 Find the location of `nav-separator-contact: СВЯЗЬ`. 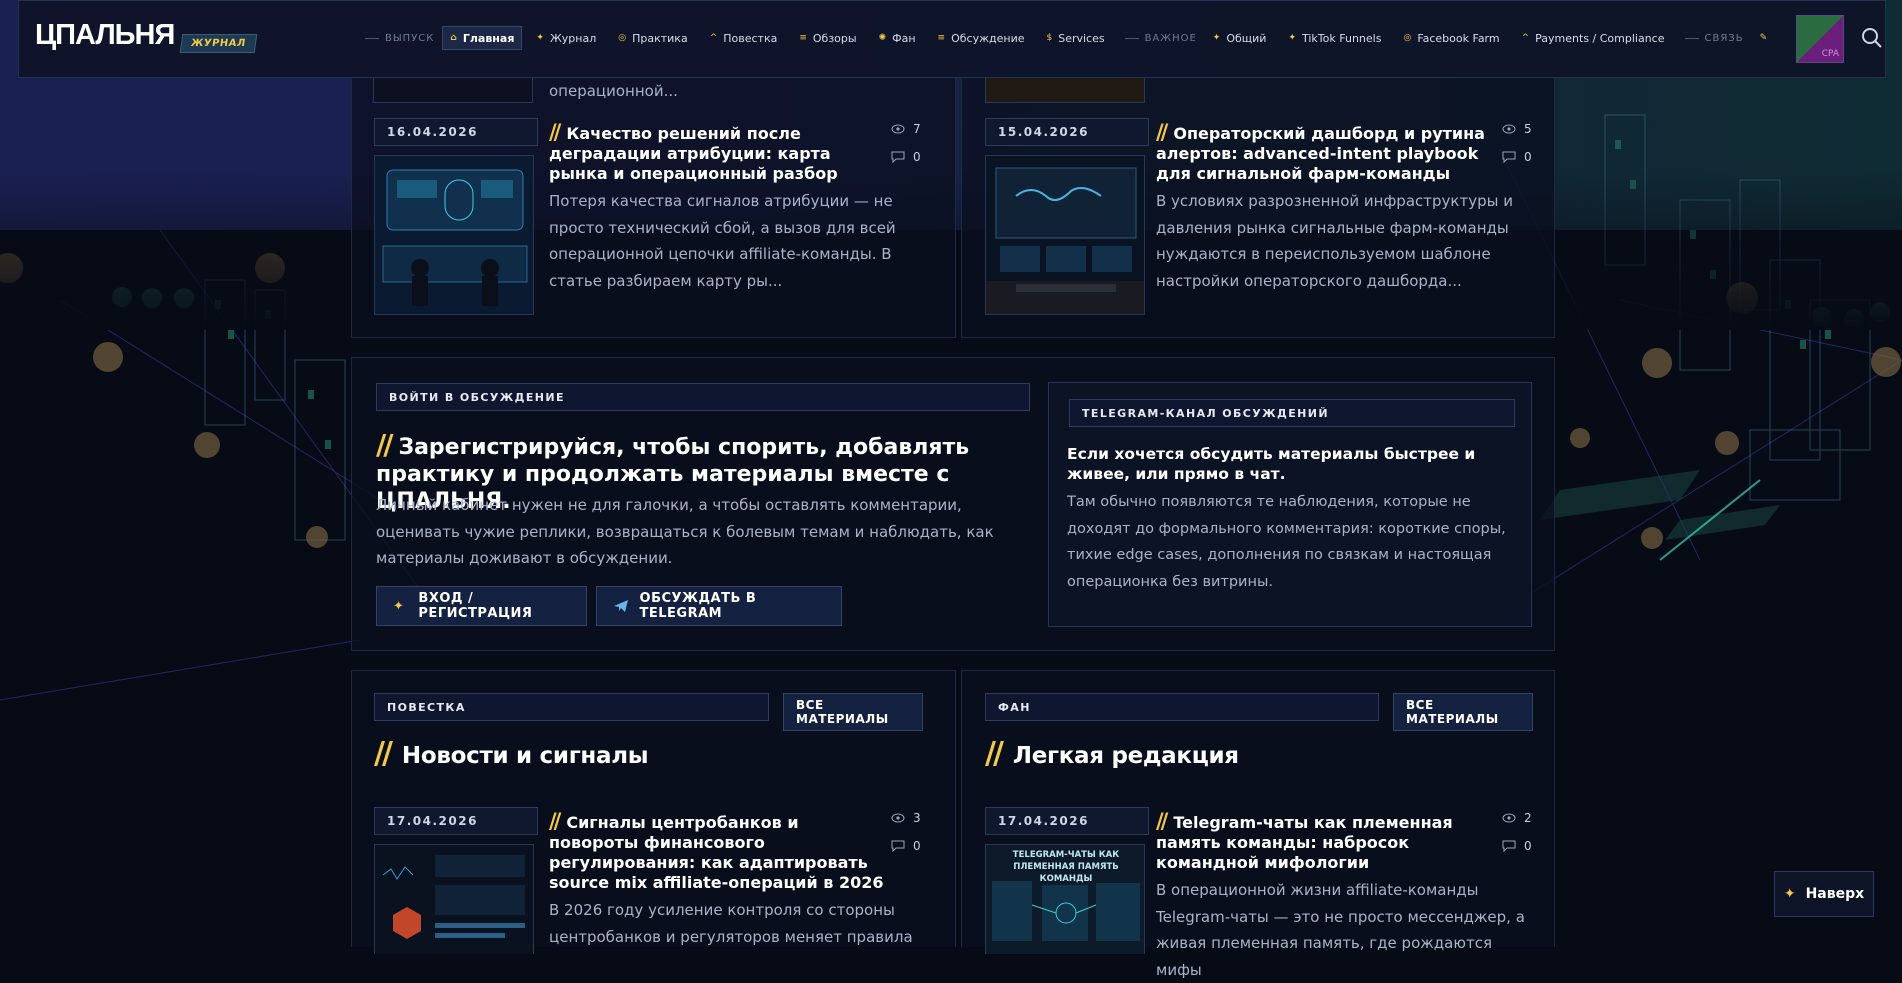

nav-separator-contact: СВЯЗЬ is located at coordinates (1714, 38).